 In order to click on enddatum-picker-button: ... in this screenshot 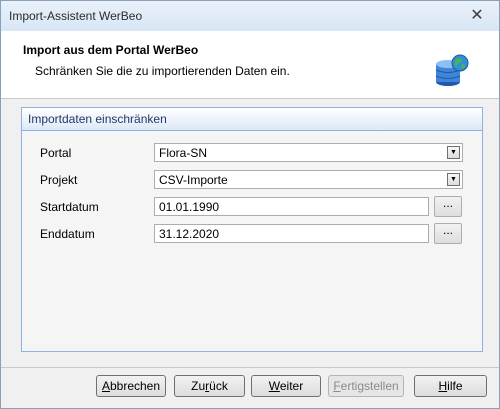, I will do `click(448, 233)`.